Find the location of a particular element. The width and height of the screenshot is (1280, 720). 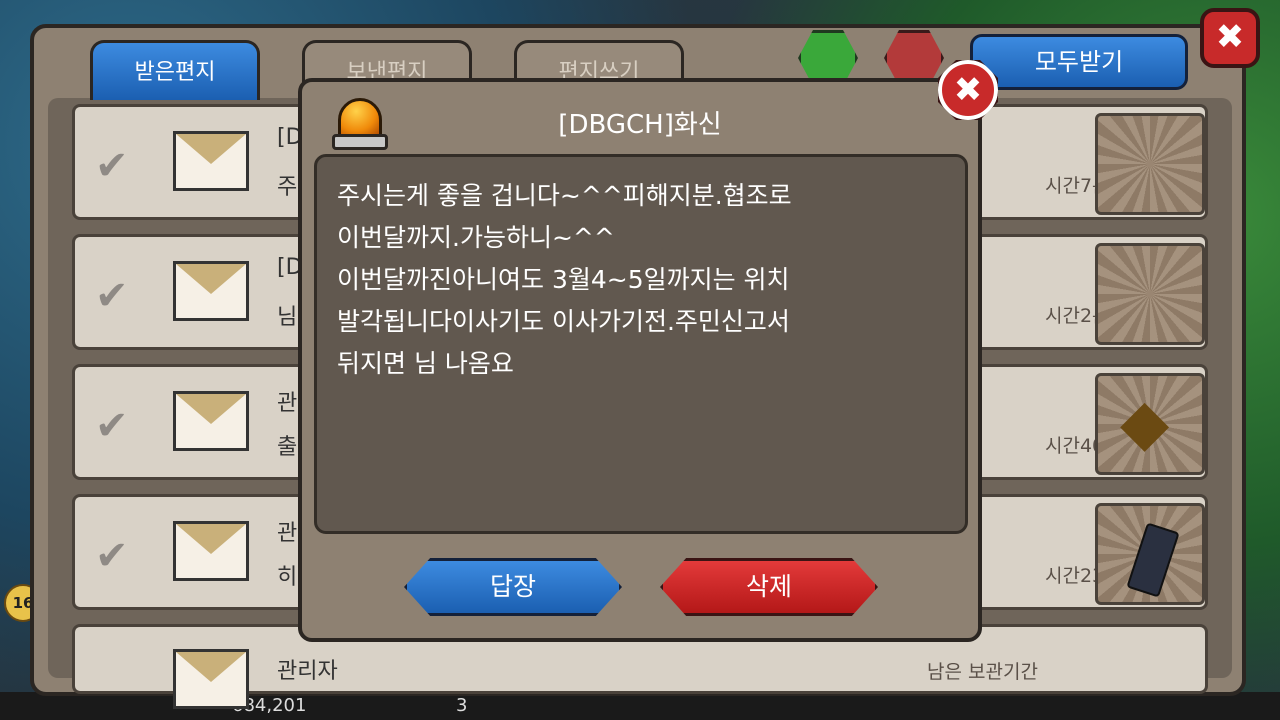

message-line: 이번달까지.가능하니~^^ is located at coordinates (476, 237).